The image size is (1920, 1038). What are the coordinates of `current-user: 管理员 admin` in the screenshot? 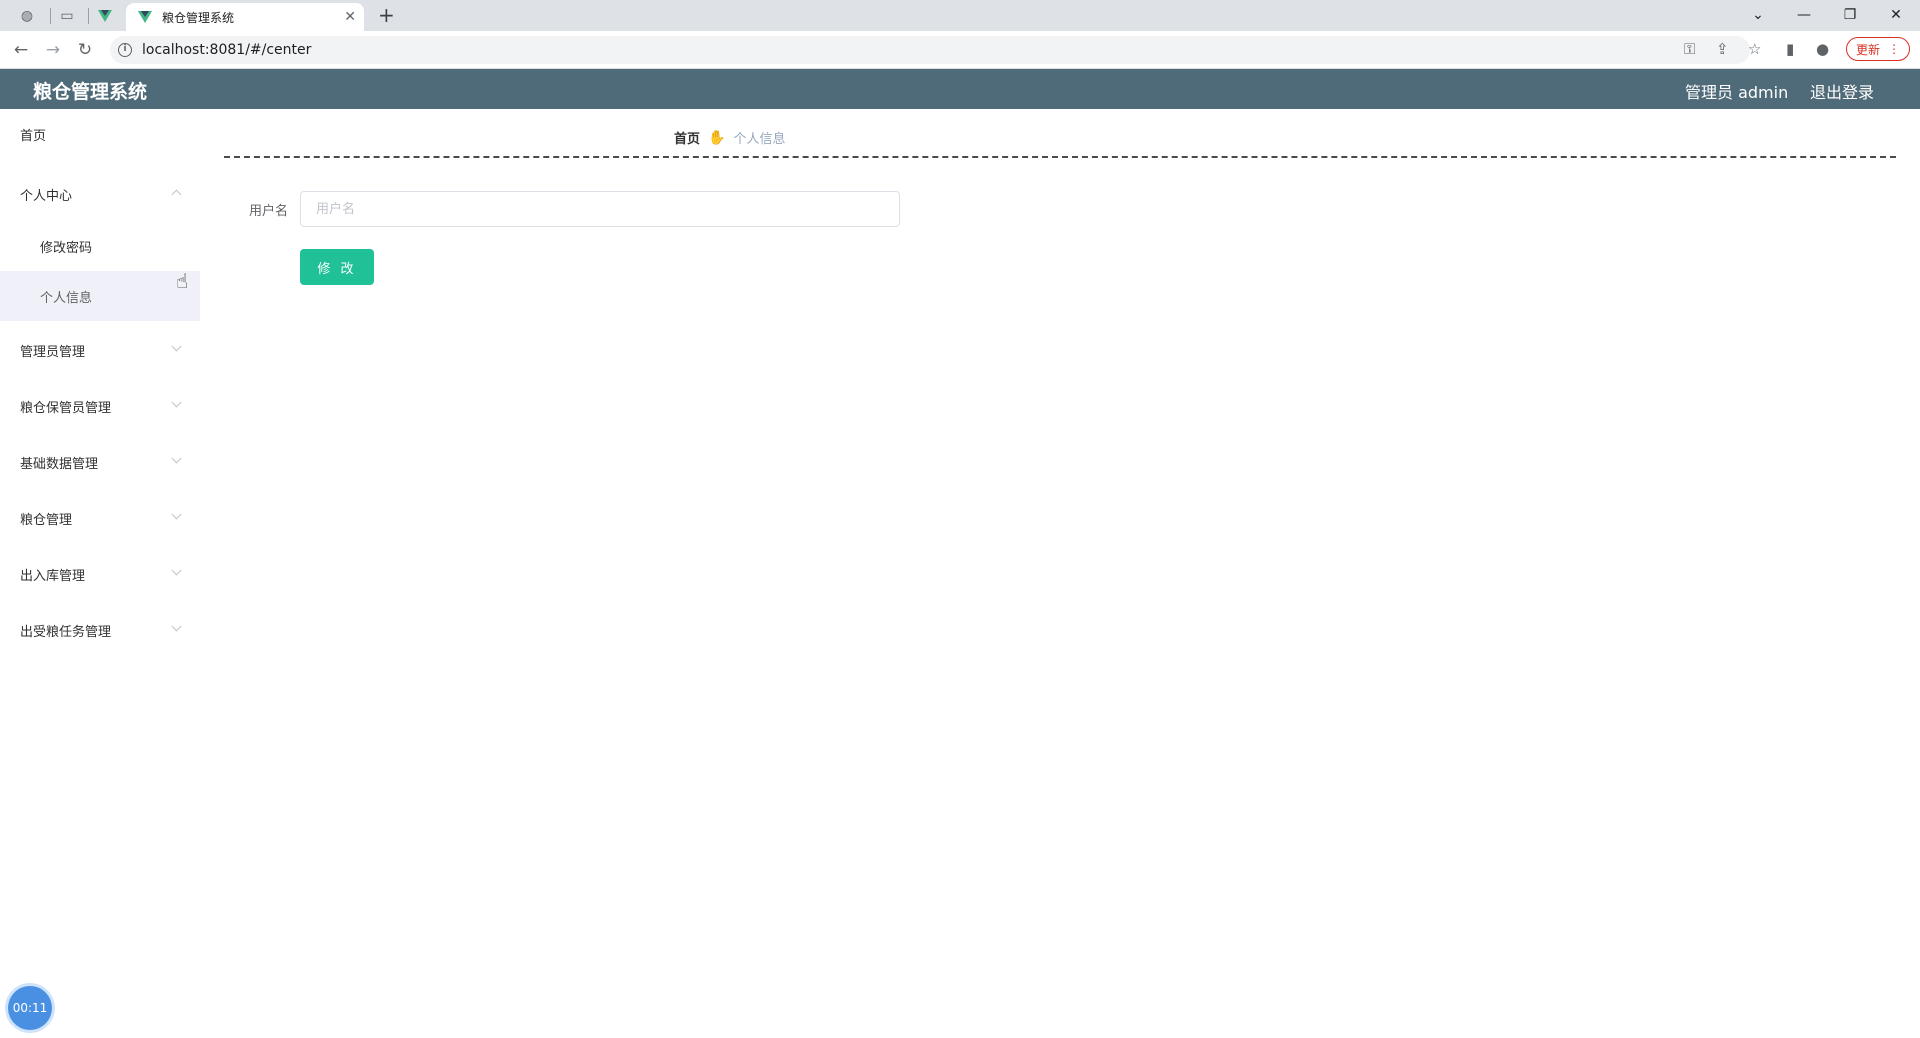 It's located at (1737, 92).